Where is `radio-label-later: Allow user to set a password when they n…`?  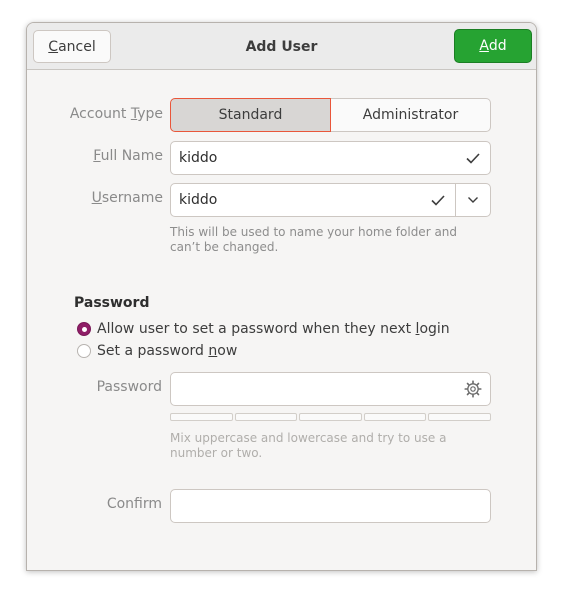 radio-label-later: Allow user to set a password when they n… is located at coordinates (273, 329).